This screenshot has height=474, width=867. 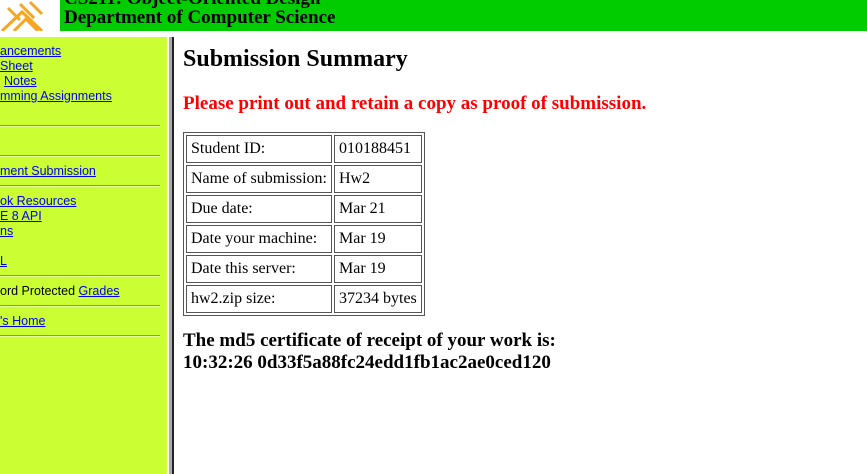 I want to click on row-value: 37234 bytes, so click(x=378, y=299).